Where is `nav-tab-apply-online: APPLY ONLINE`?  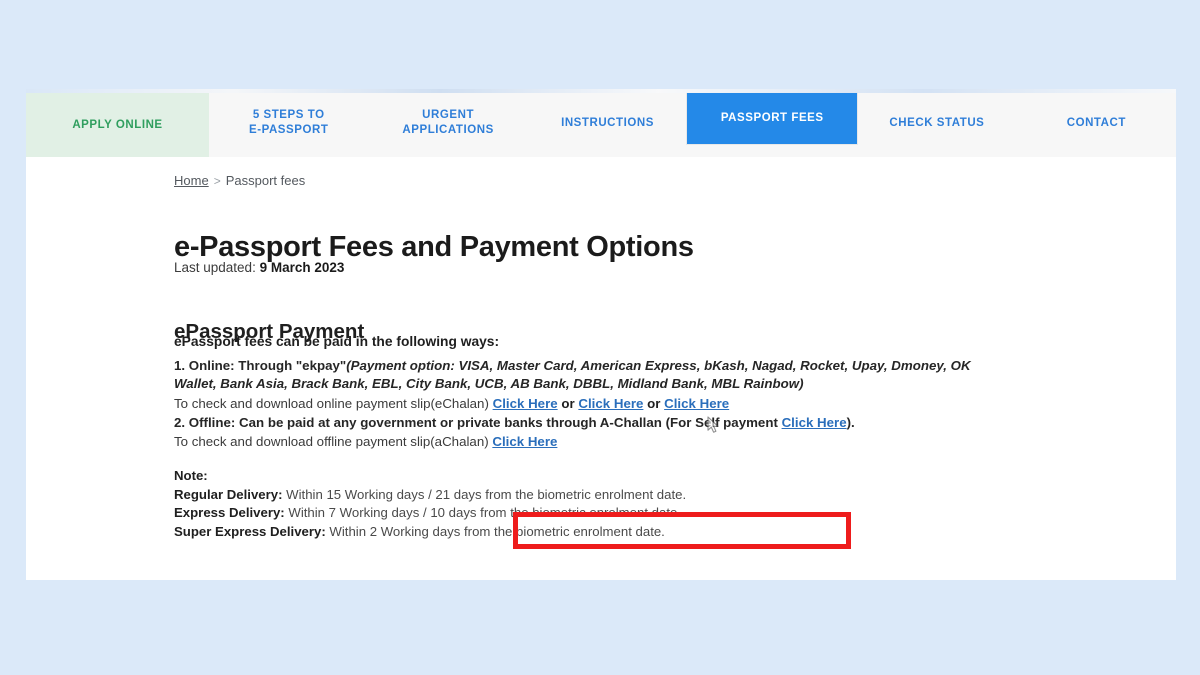 nav-tab-apply-online: APPLY ONLINE is located at coordinates (117, 125).